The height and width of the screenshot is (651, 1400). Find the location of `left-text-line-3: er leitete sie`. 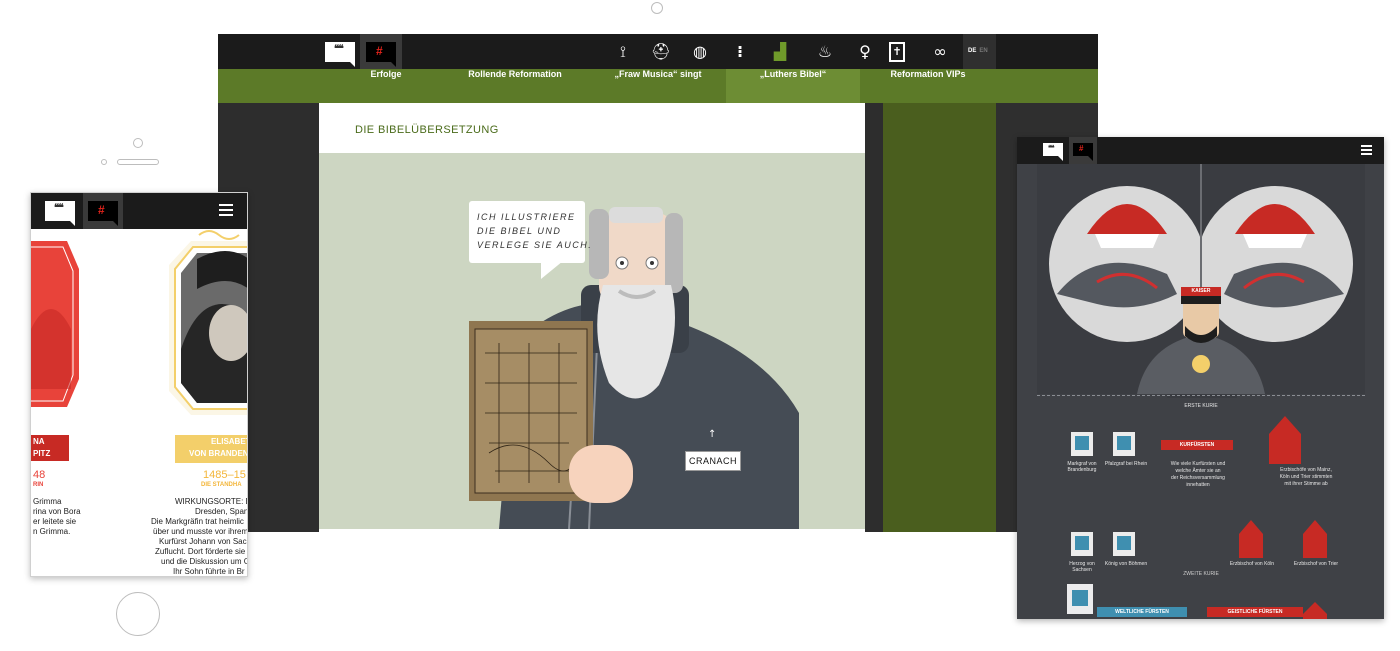

left-text-line-3: er leitete sie is located at coordinates (55, 521).